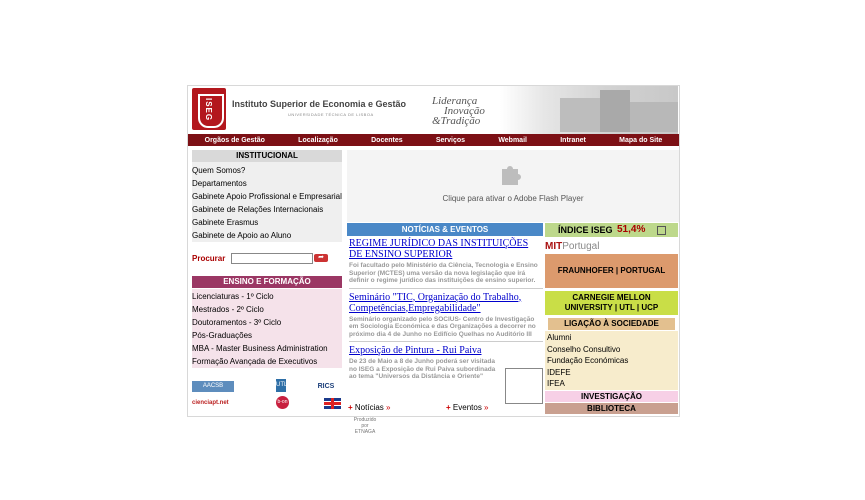 The image size is (865, 500). What do you see at coordinates (611, 384) in the screenshot?
I see `menu-item: IFEA` at bounding box center [611, 384].